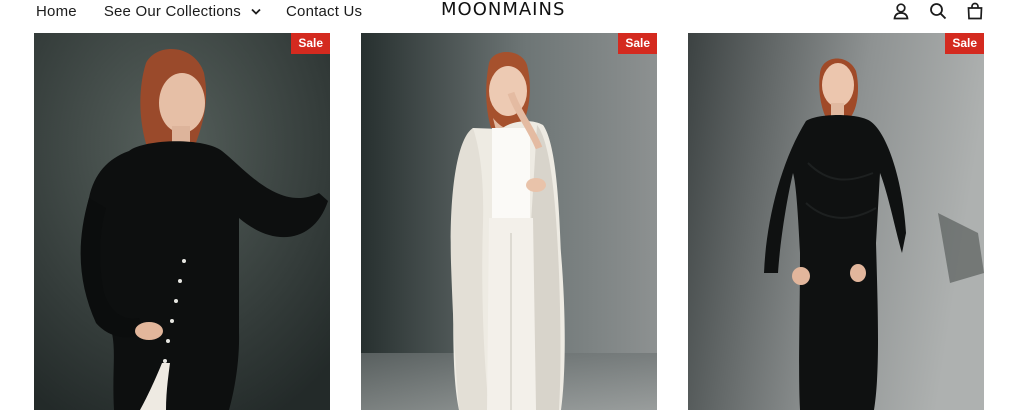  I want to click on header-icons, so click(938, 11).